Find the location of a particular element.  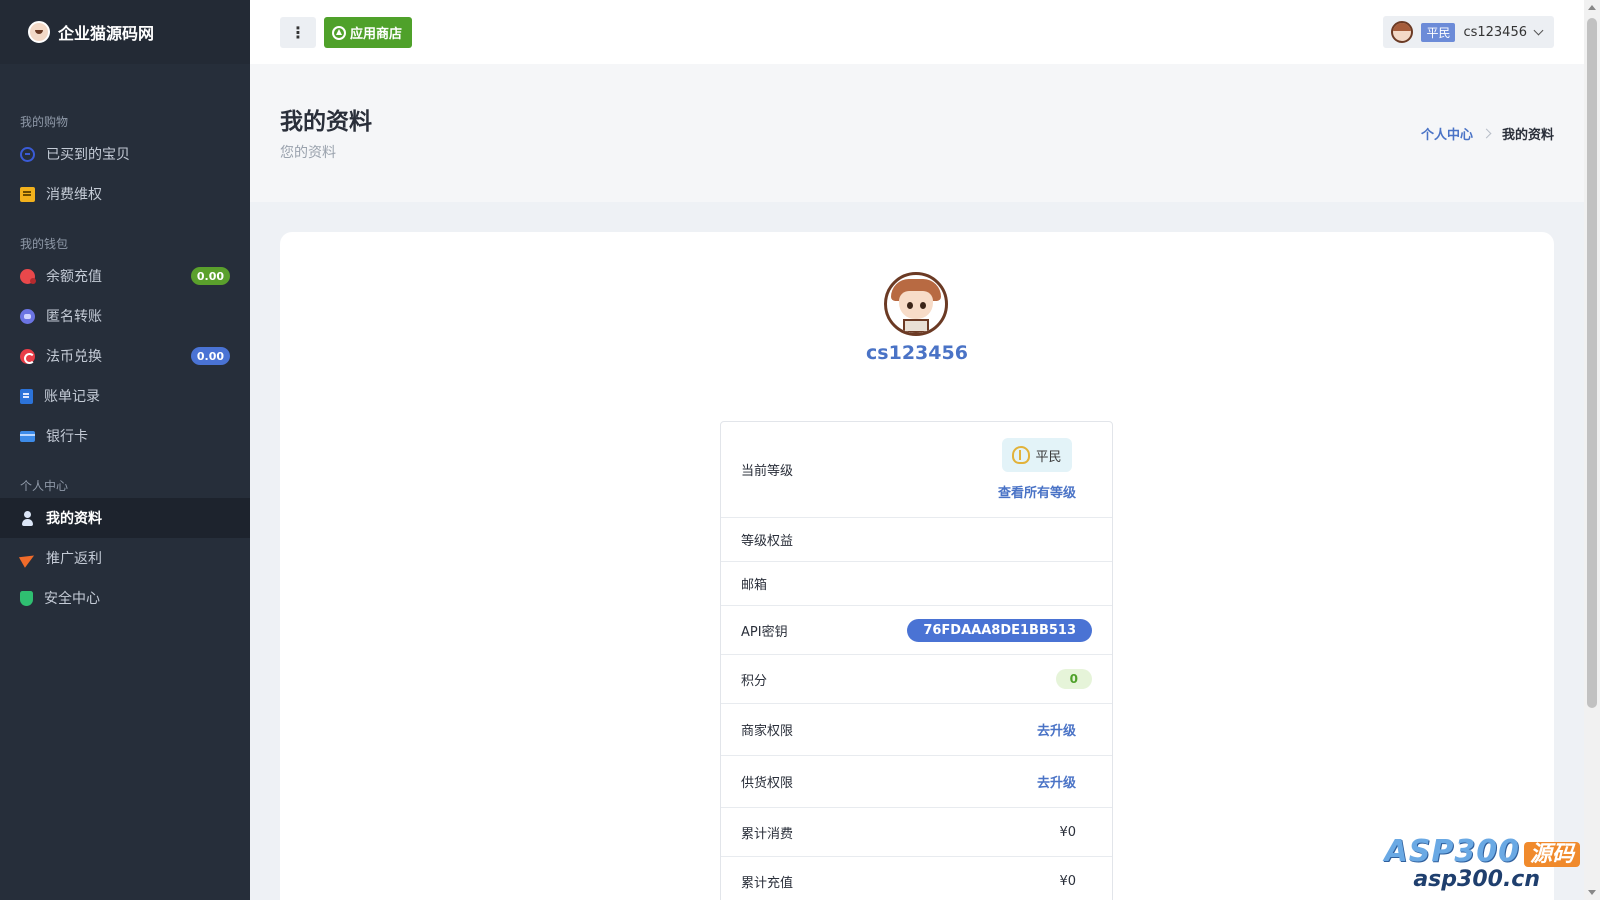

app-store-label: 应用商店 is located at coordinates (376, 34).